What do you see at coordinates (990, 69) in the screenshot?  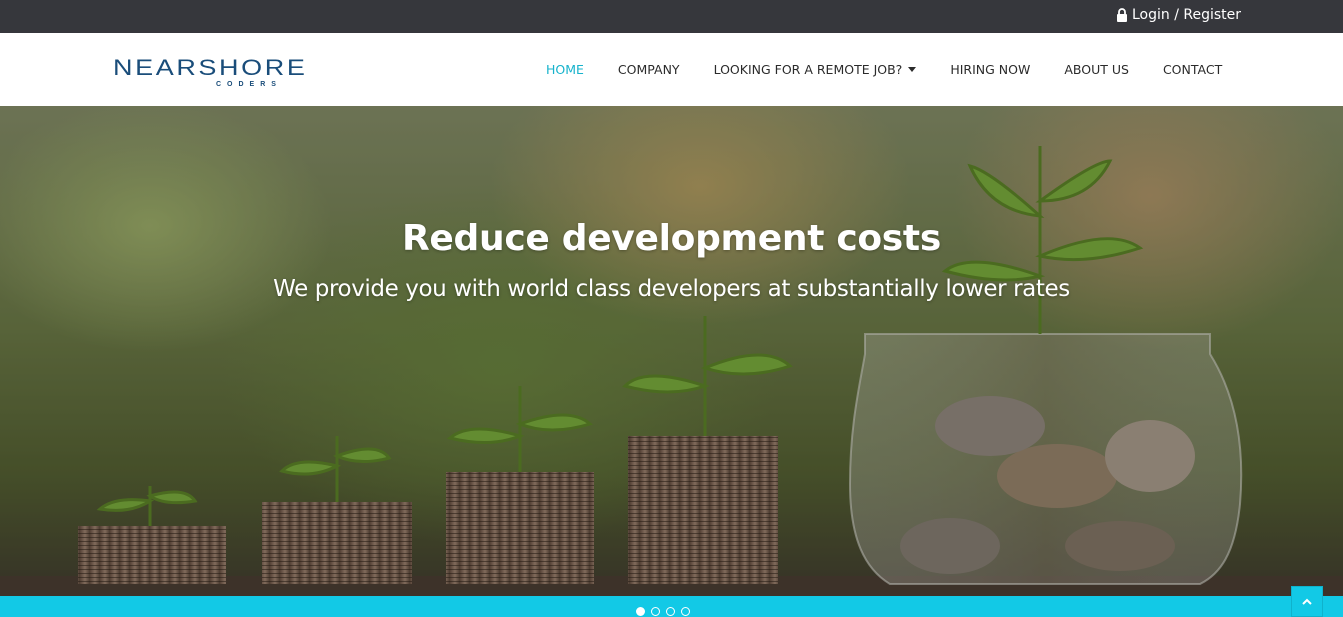 I see `nav-hiring-now: HIRING NOW` at bounding box center [990, 69].